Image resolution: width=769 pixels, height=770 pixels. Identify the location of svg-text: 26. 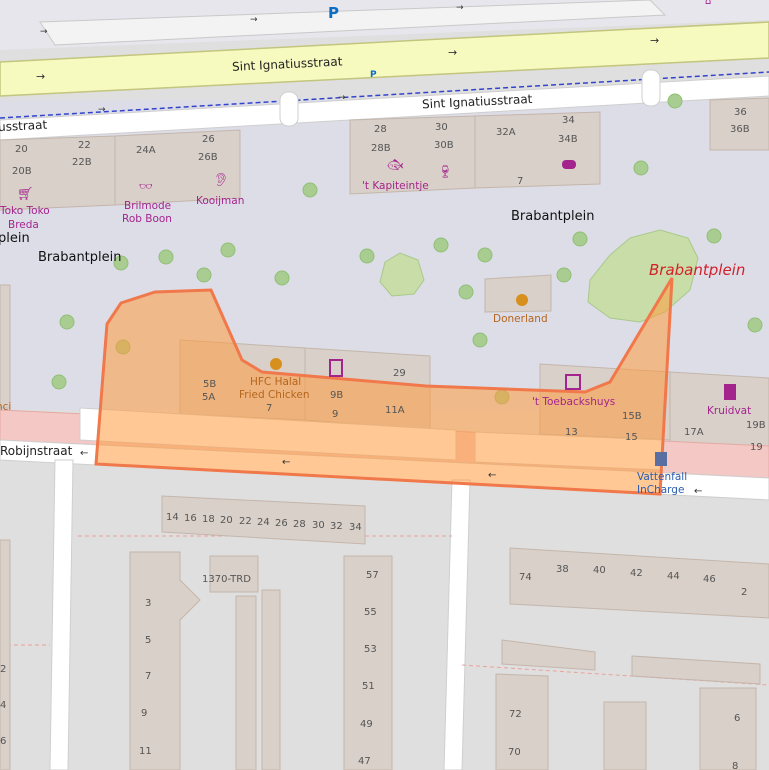
(281, 523).